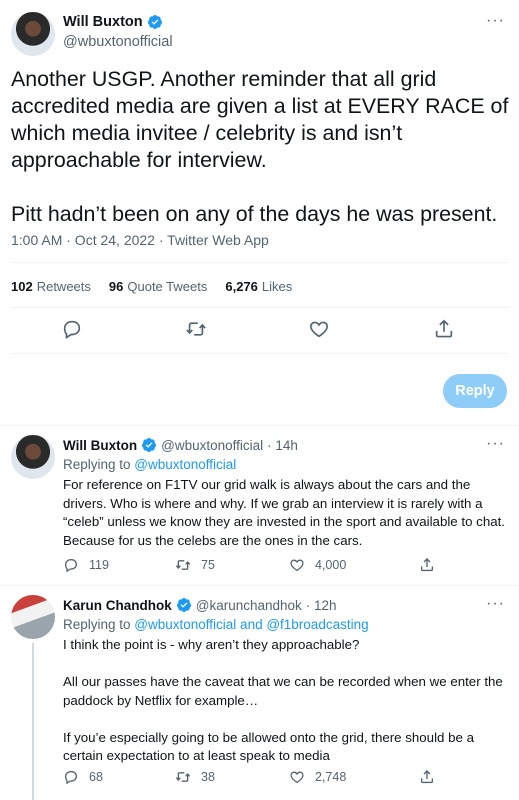 The height and width of the screenshot is (800, 519). What do you see at coordinates (208, 565) in the screenshot?
I see `retweet-count: 75` at bounding box center [208, 565].